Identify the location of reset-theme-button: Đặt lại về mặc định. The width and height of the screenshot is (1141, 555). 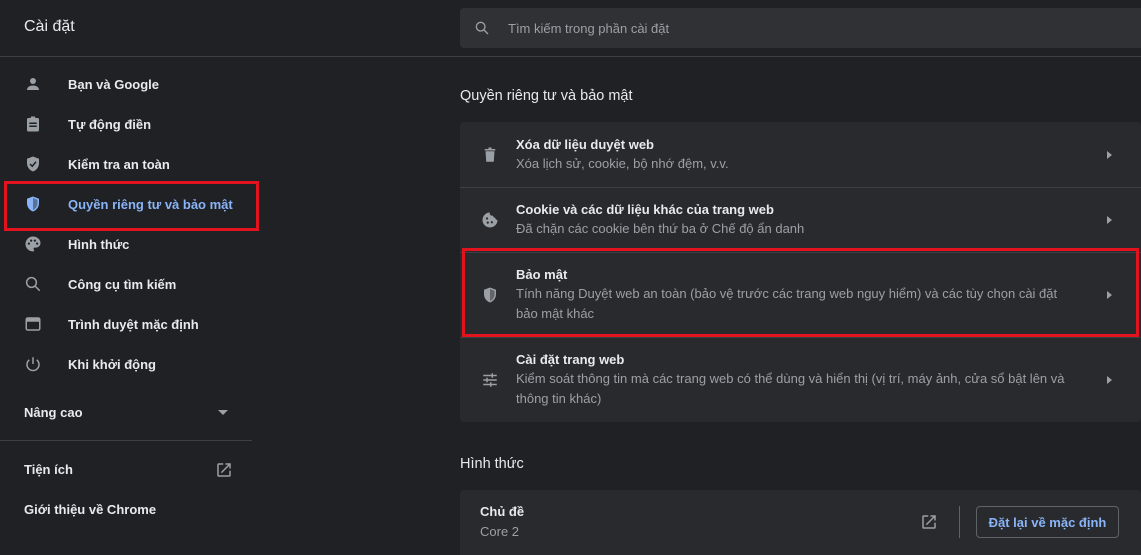
(1047, 522).